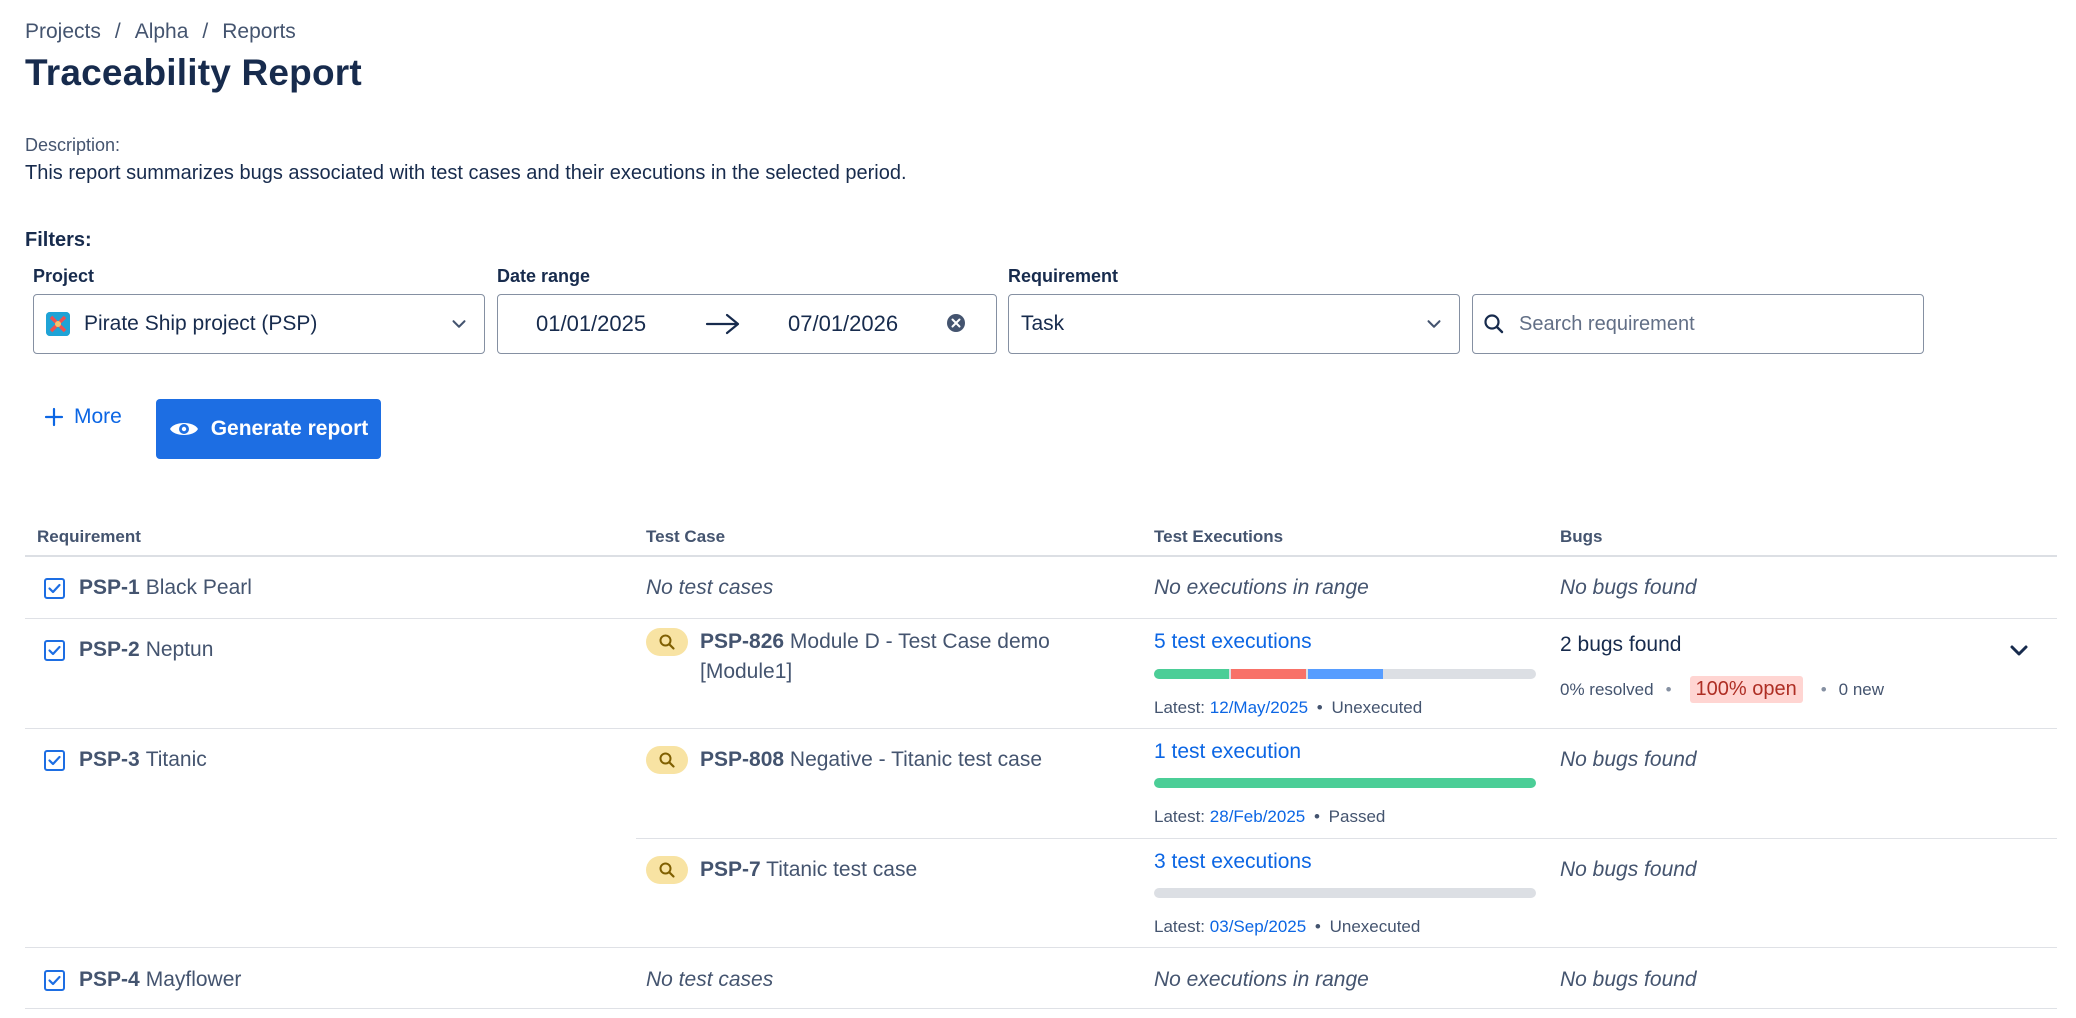 The height and width of the screenshot is (1018, 2076). Describe the element at coordinates (956, 323) in the screenshot. I see `clear-icon` at that location.